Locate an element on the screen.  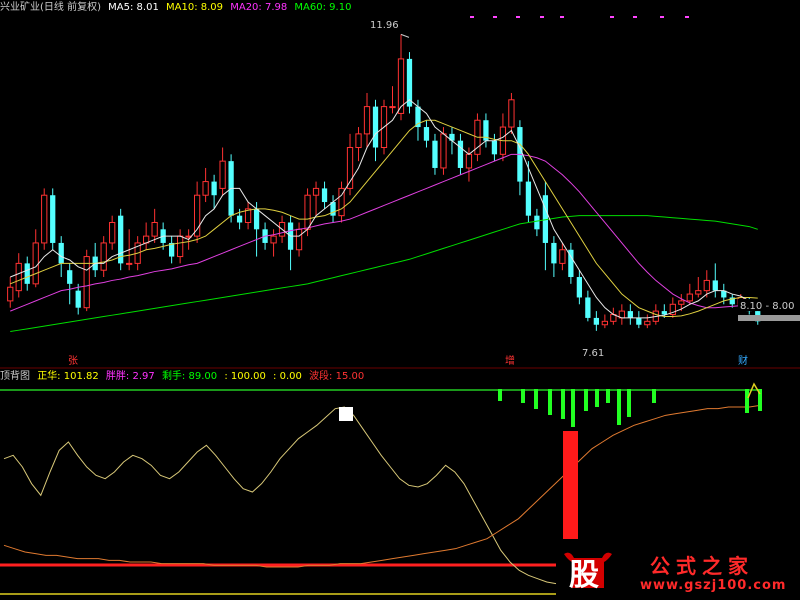
marker-zhang: 张 is located at coordinates (73, 361).